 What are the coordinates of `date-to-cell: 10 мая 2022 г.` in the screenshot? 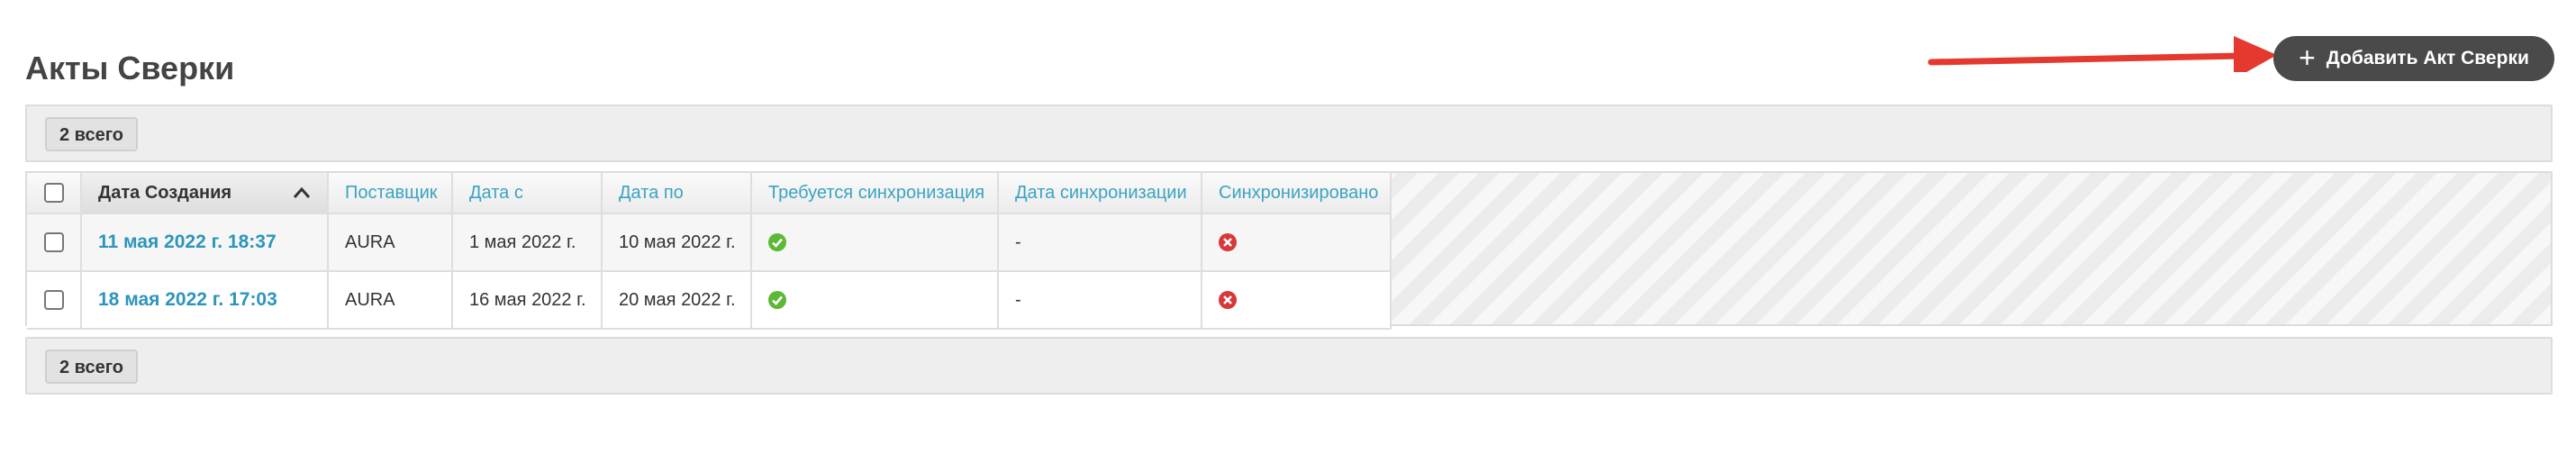 It's located at (677, 242).